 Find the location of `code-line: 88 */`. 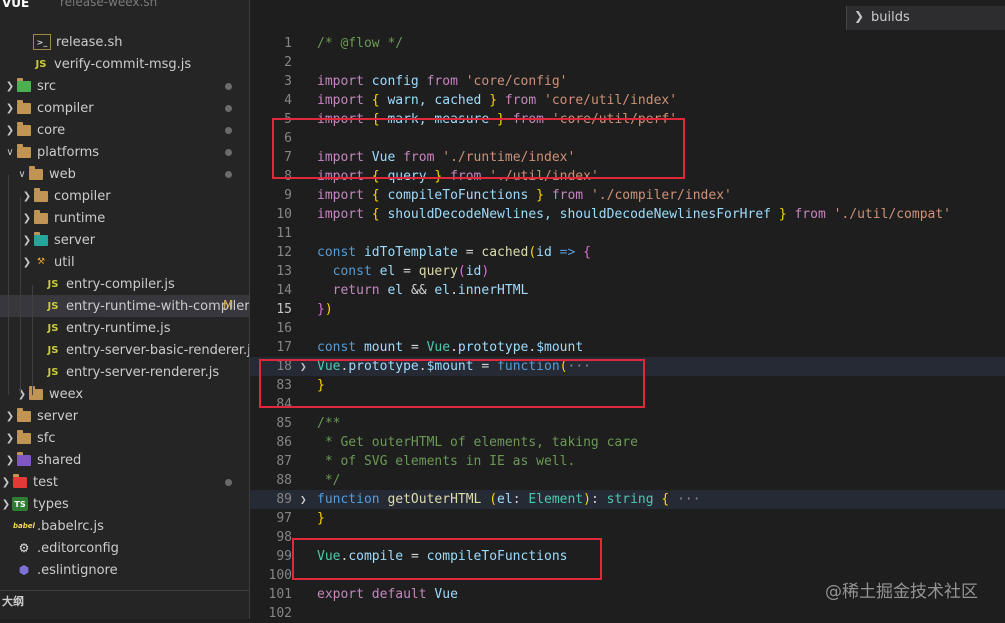

code-line: 88 */ is located at coordinates (627, 480).